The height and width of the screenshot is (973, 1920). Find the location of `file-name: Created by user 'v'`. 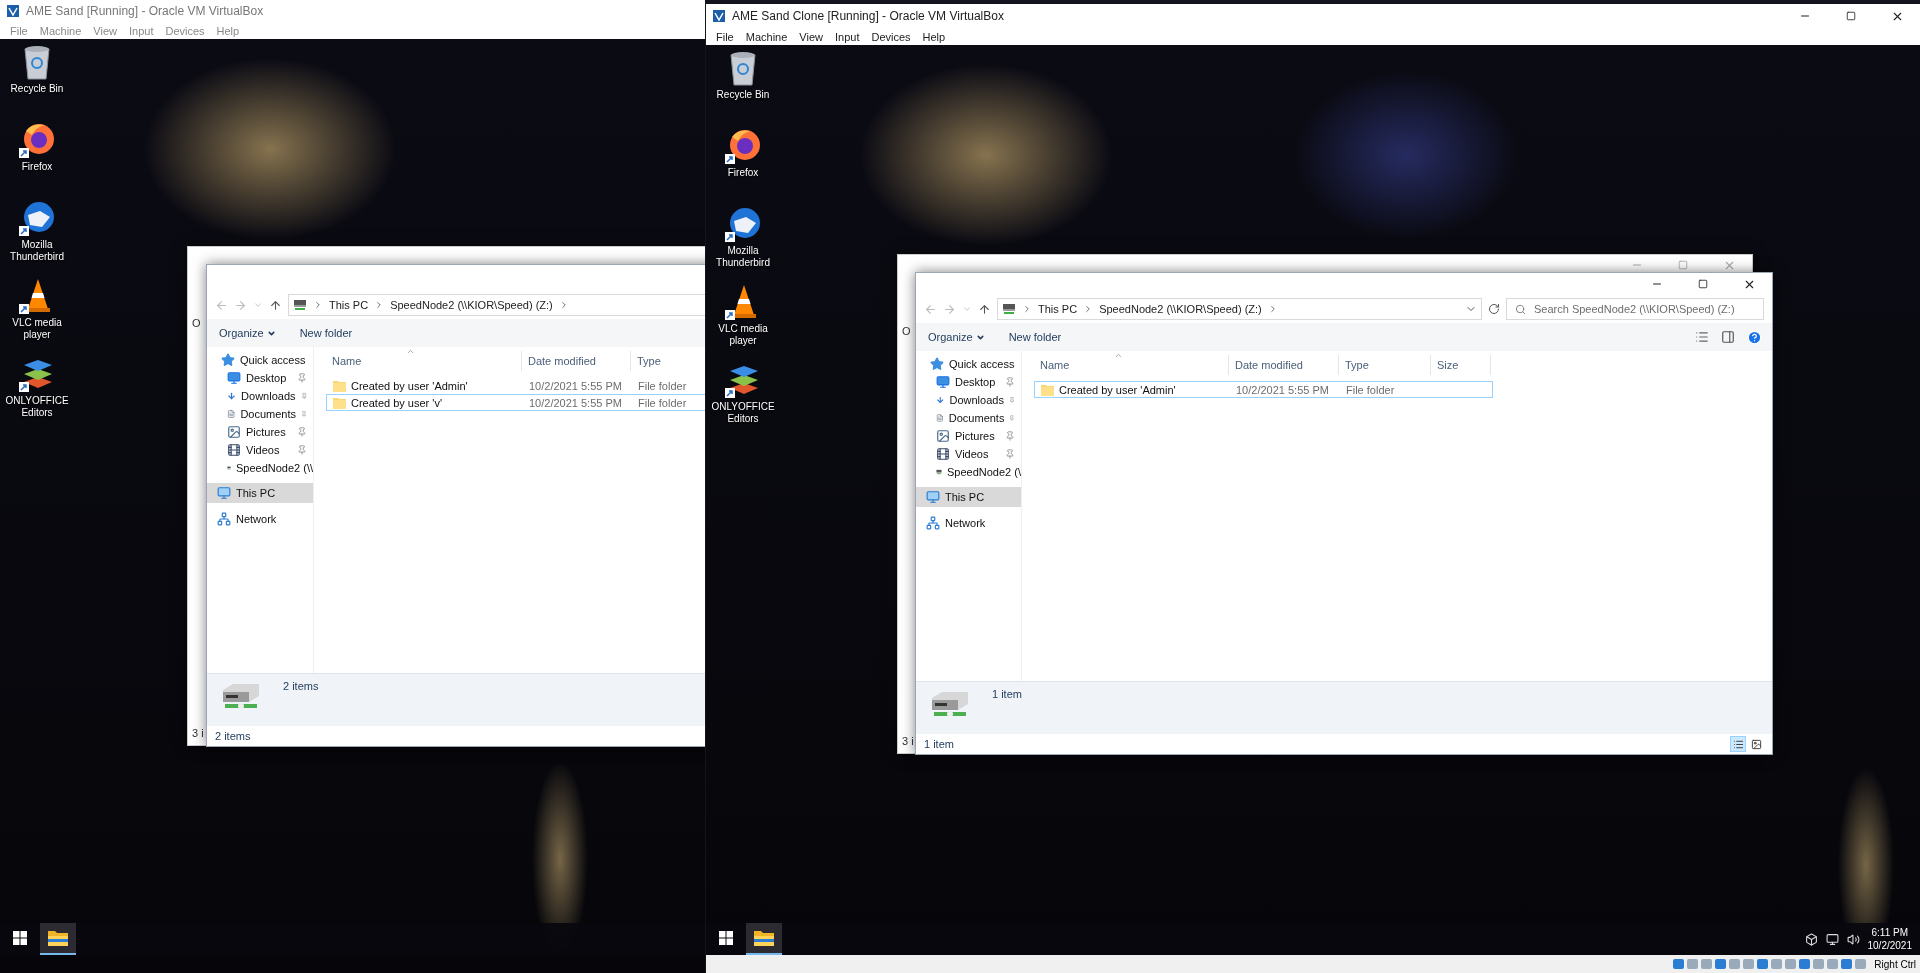

file-name: Created by user 'v' is located at coordinates (397, 402).